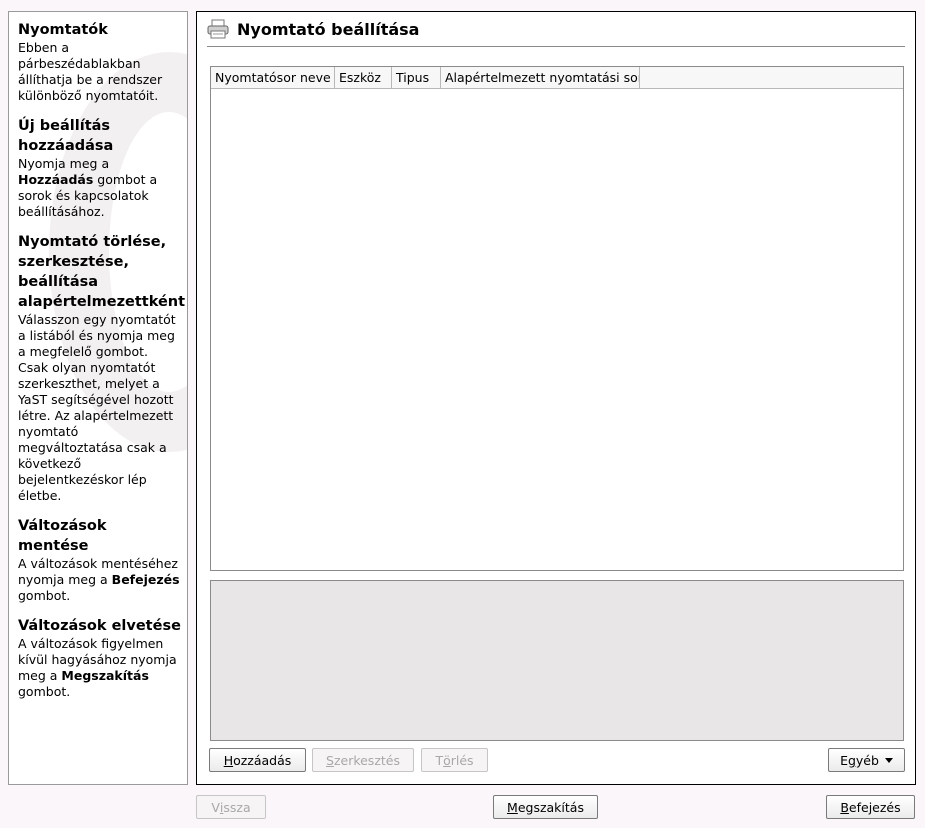 This screenshot has width=925, height=828. I want to click on finish-button: Befejezés, so click(870, 807).